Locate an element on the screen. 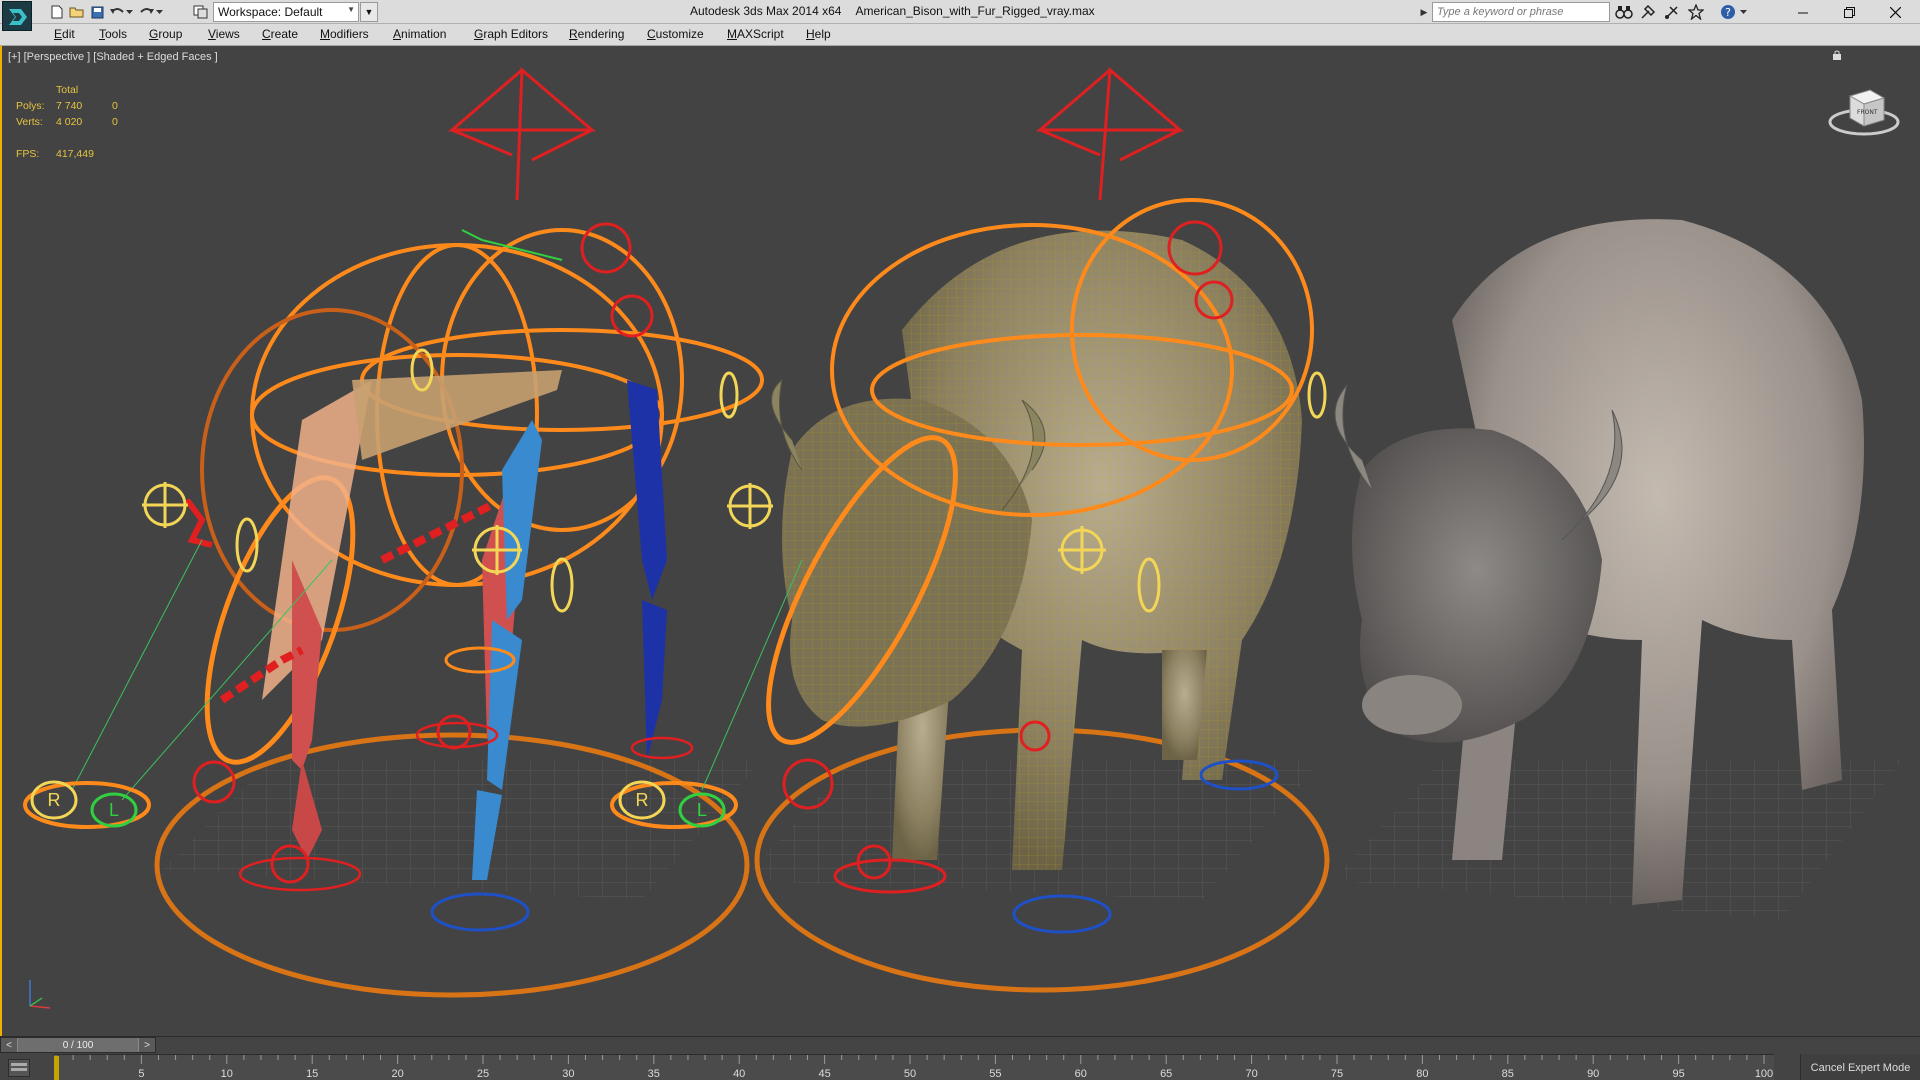 This screenshot has height=1080, width=1920. stats-polys-selected: 0 is located at coordinates (115, 106).